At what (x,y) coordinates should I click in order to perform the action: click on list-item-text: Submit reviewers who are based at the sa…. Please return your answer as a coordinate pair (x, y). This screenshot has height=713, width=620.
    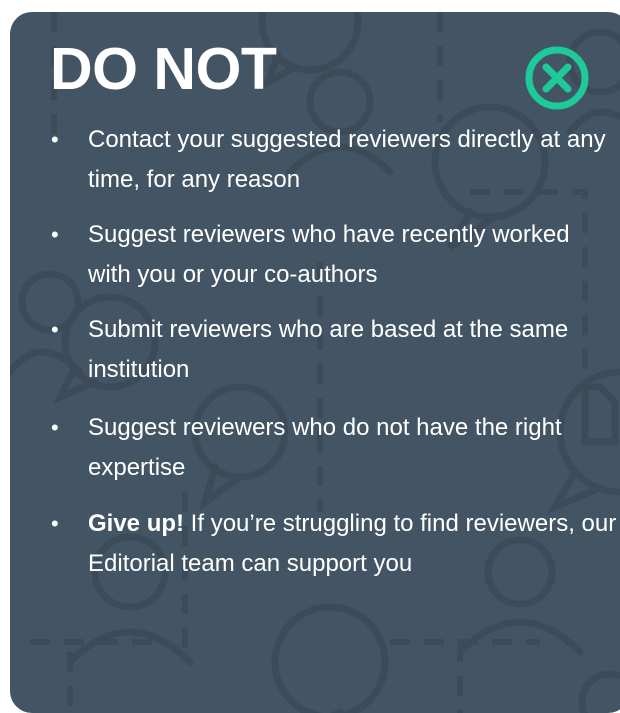
    Looking at the image, I should click on (328, 349).